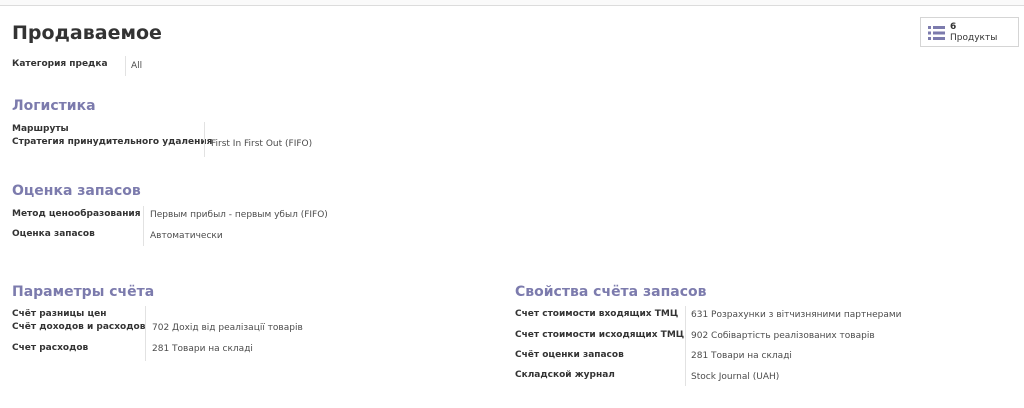 The width and height of the screenshot is (1024, 408). Describe the element at coordinates (783, 336) in the screenshot. I see `stock-output-account-value: 902 Собівартість реалізованих товарів` at that location.